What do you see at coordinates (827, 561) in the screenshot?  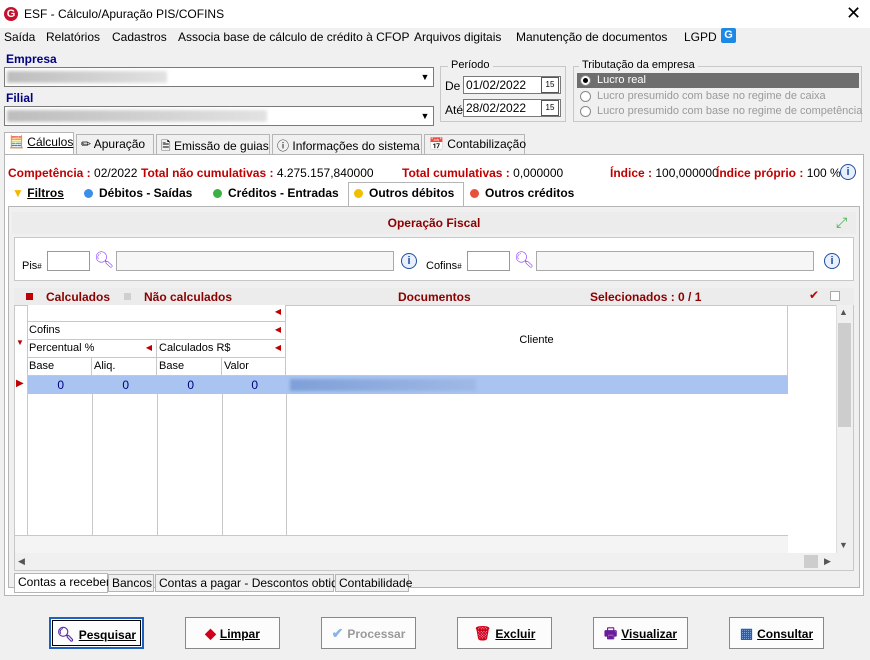 I see `scroll-right-icon: ▶` at bounding box center [827, 561].